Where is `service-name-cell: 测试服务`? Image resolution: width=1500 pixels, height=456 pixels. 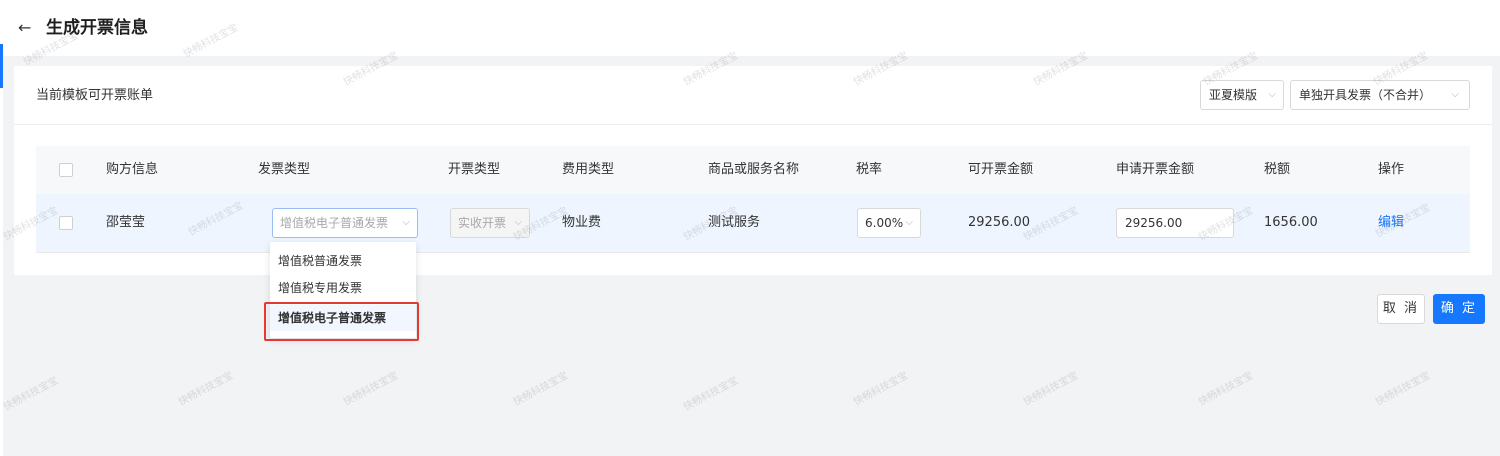 service-name-cell: 测试服务 is located at coordinates (734, 222).